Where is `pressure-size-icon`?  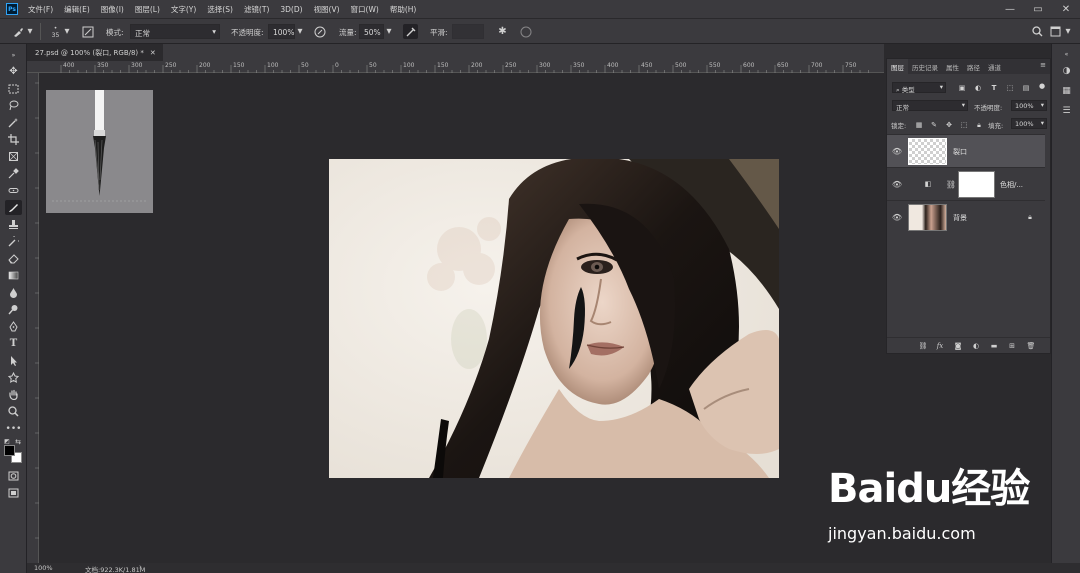
pressure-size-icon is located at coordinates (525, 31).